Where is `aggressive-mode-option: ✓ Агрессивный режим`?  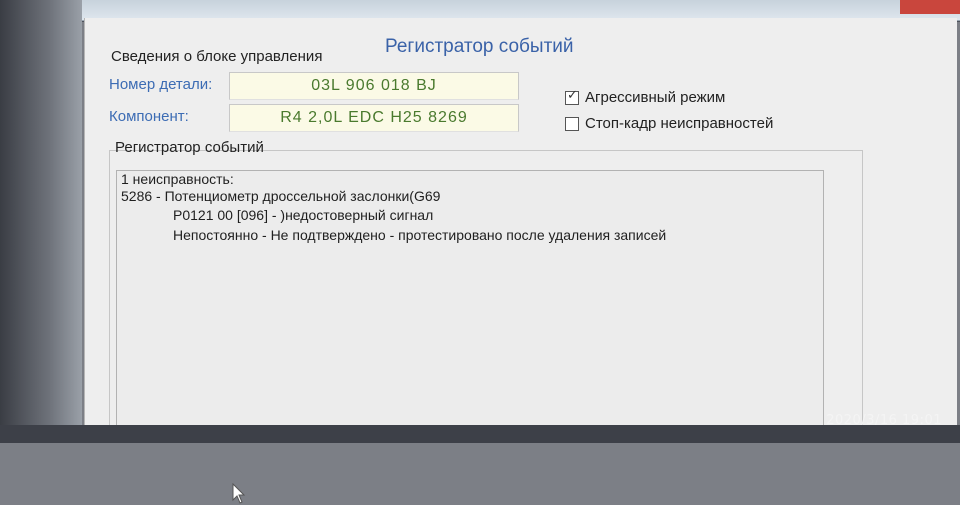 aggressive-mode-option: ✓ Агрессивный режим is located at coordinates (645, 96).